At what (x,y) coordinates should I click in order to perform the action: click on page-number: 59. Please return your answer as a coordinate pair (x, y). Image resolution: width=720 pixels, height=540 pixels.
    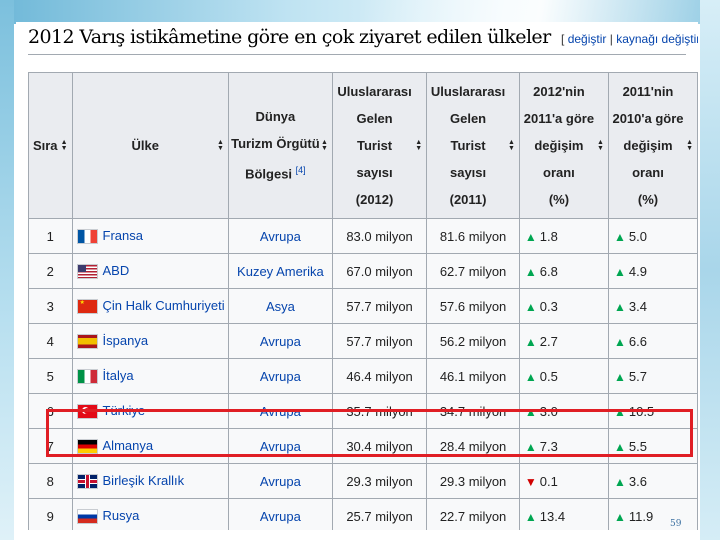
    Looking at the image, I should click on (676, 524).